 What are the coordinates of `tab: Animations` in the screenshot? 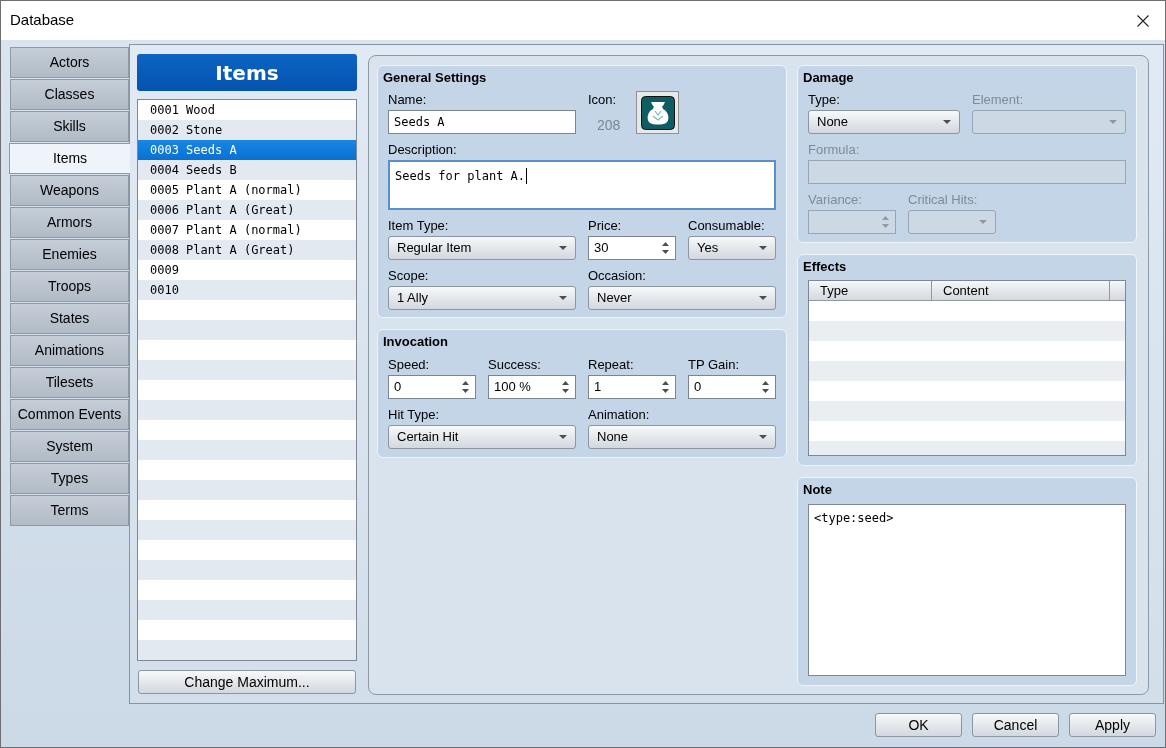 It's located at (69, 350).